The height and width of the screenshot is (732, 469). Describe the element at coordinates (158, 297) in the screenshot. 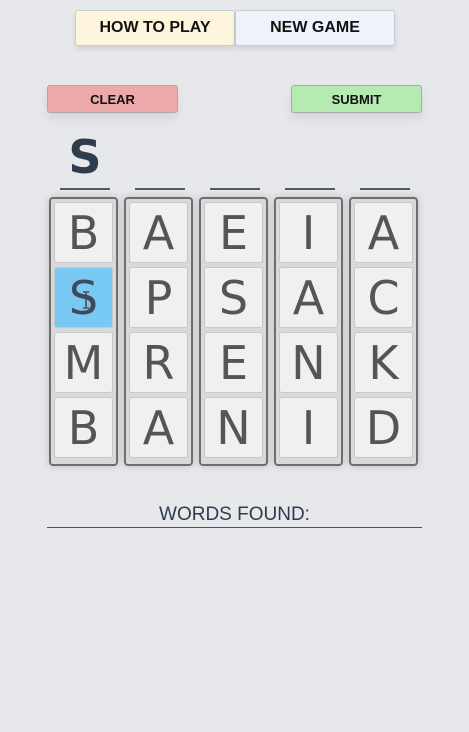

I see `letter-tile: P` at that location.